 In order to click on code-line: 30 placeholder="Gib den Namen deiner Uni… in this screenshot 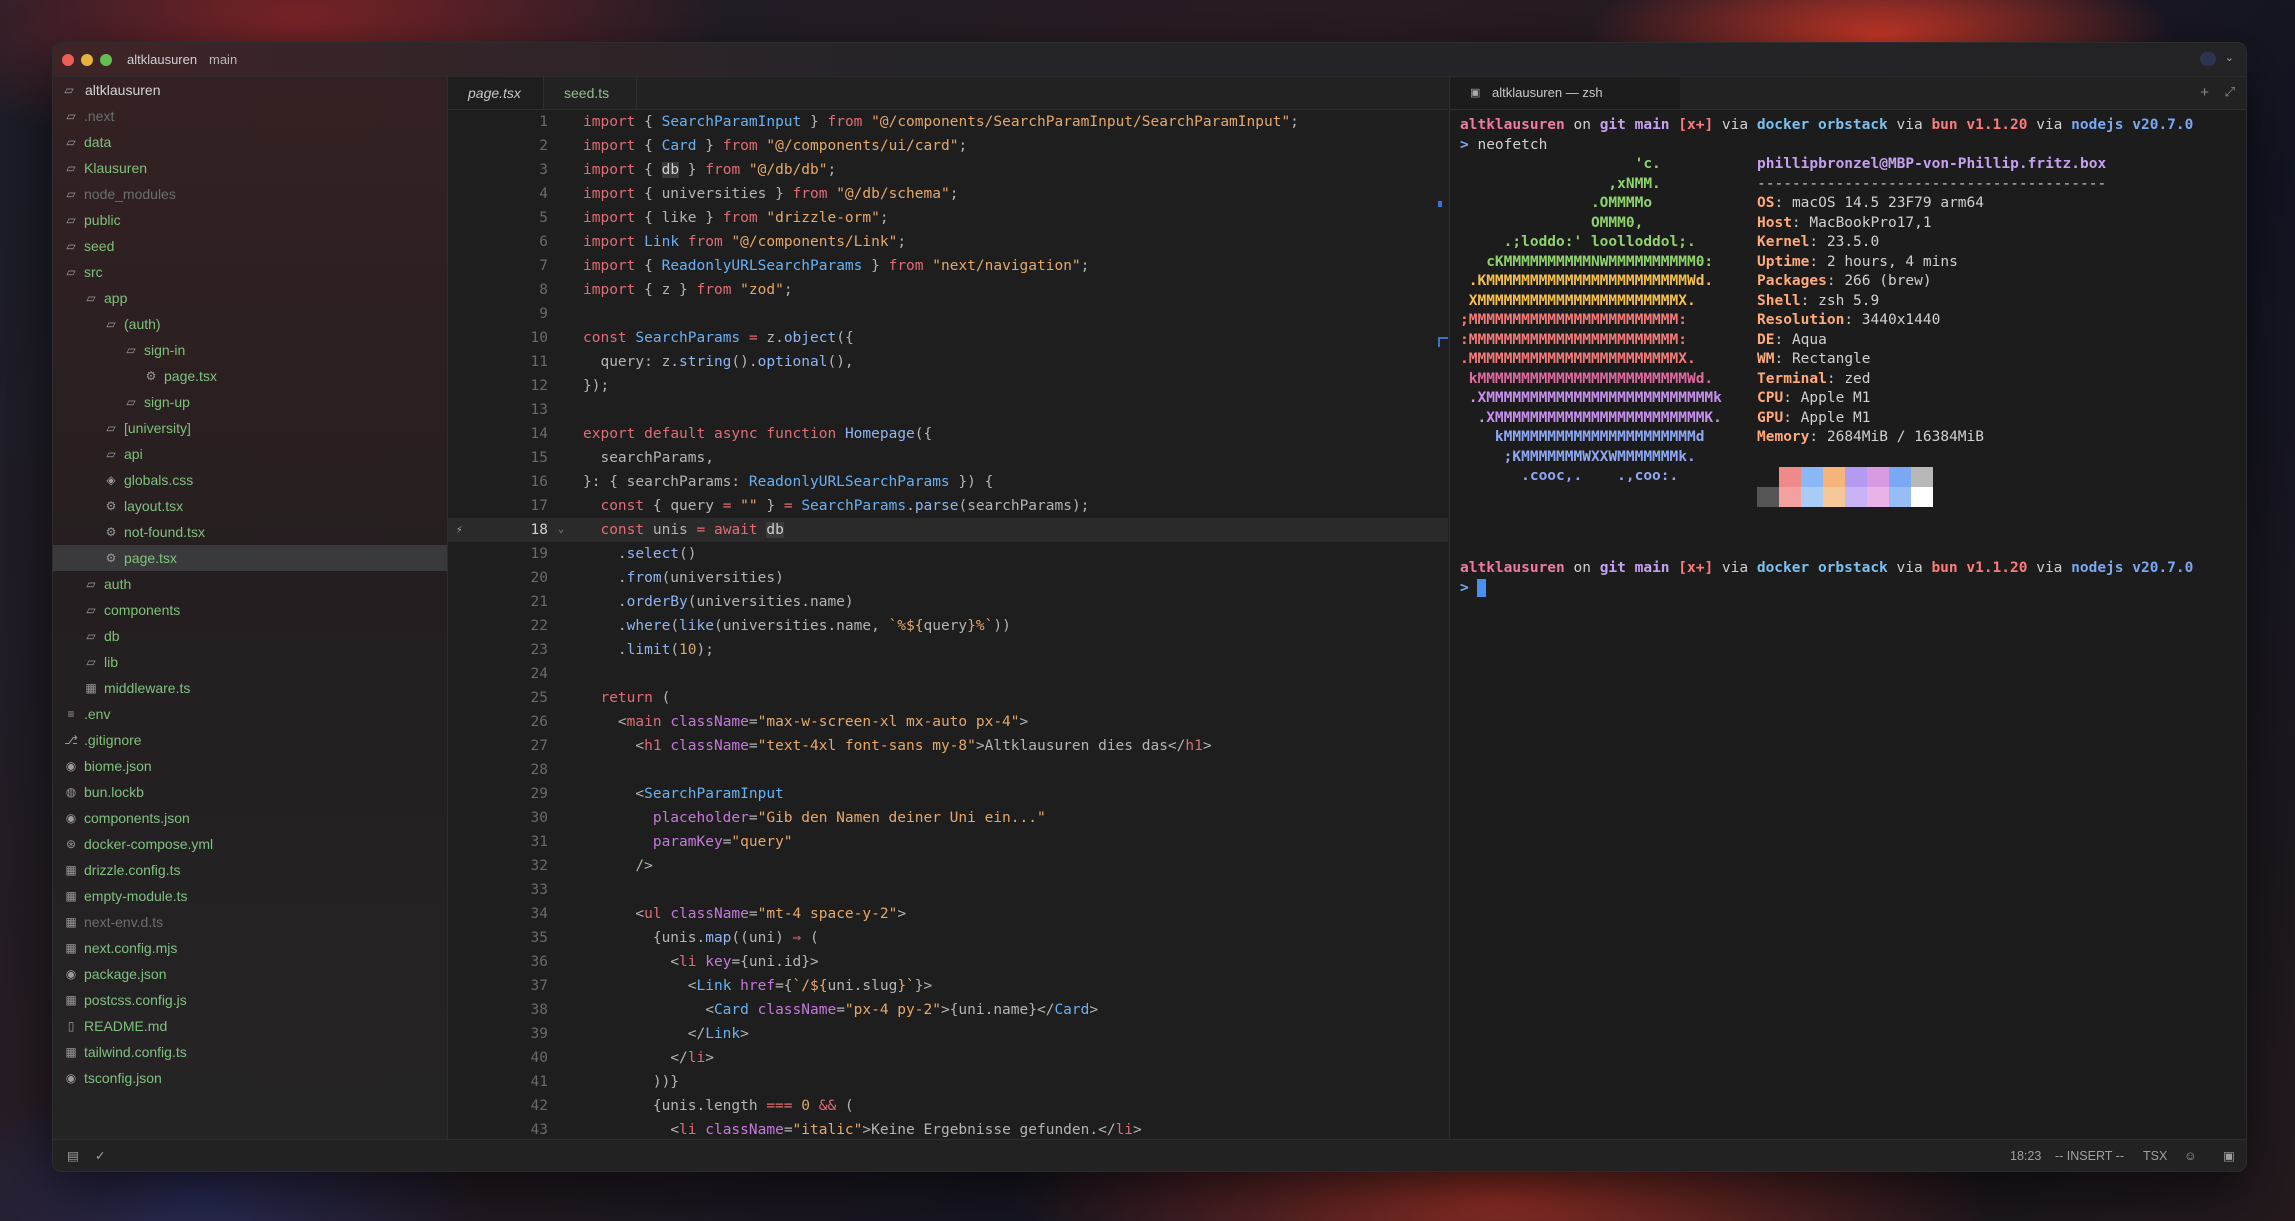, I will do `click(948, 818)`.